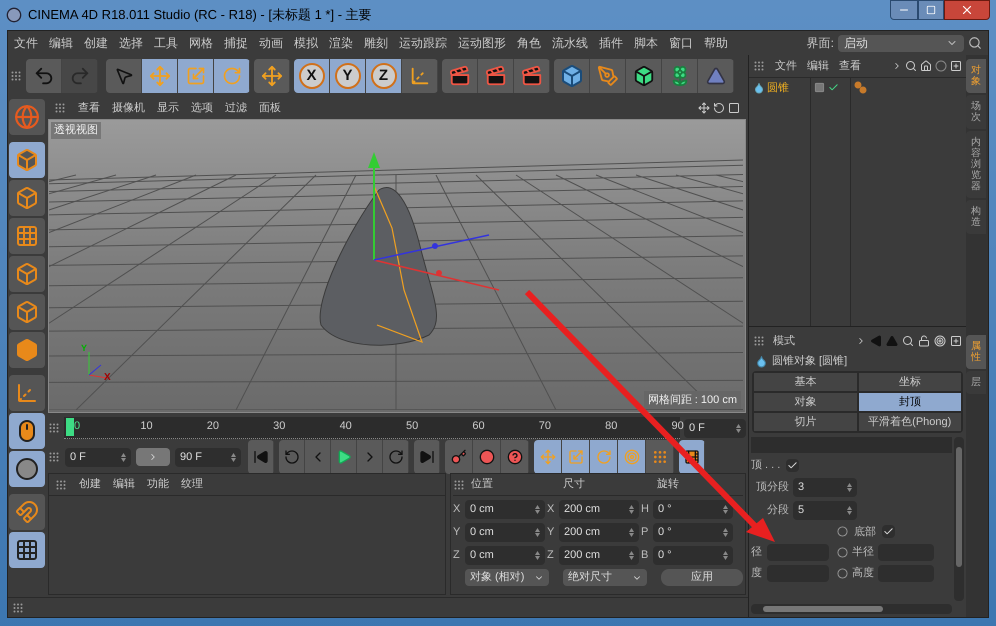 Image resolution: width=996 pixels, height=626 pixels. Describe the element at coordinates (124, 76) in the screenshot. I see `select-tool-button` at that location.